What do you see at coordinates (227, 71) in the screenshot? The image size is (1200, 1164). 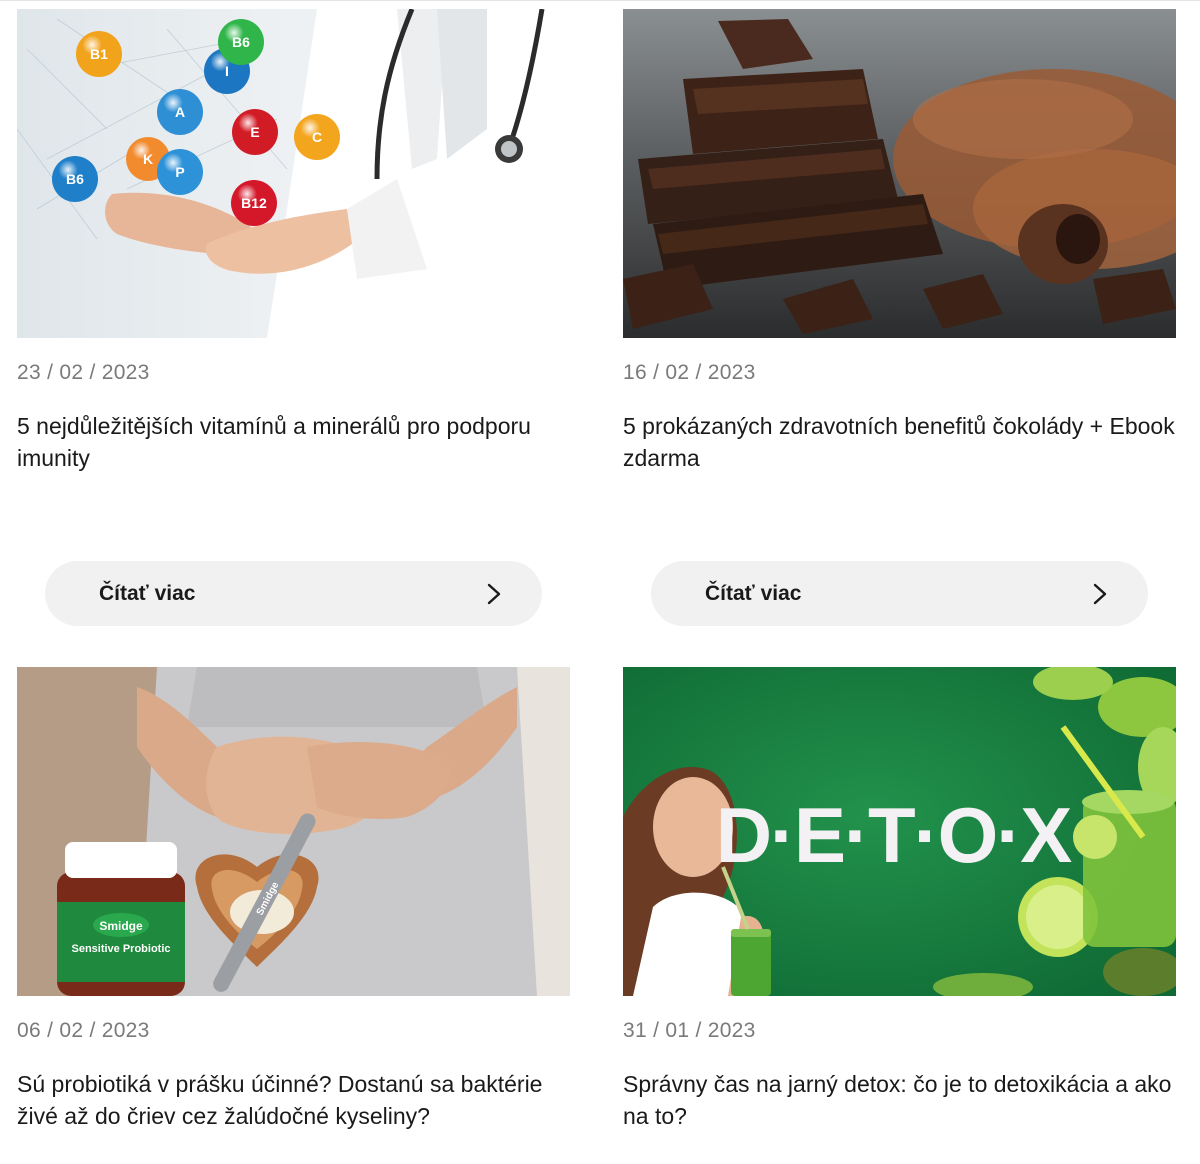 I see `vitamin-i-label: I` at bounding box center [227, 71].